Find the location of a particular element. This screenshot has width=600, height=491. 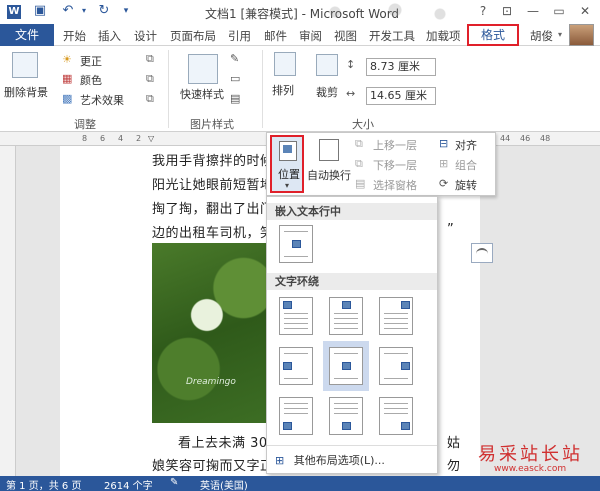

rotate-icon: ⟳ is located at coordinates (444, 183).